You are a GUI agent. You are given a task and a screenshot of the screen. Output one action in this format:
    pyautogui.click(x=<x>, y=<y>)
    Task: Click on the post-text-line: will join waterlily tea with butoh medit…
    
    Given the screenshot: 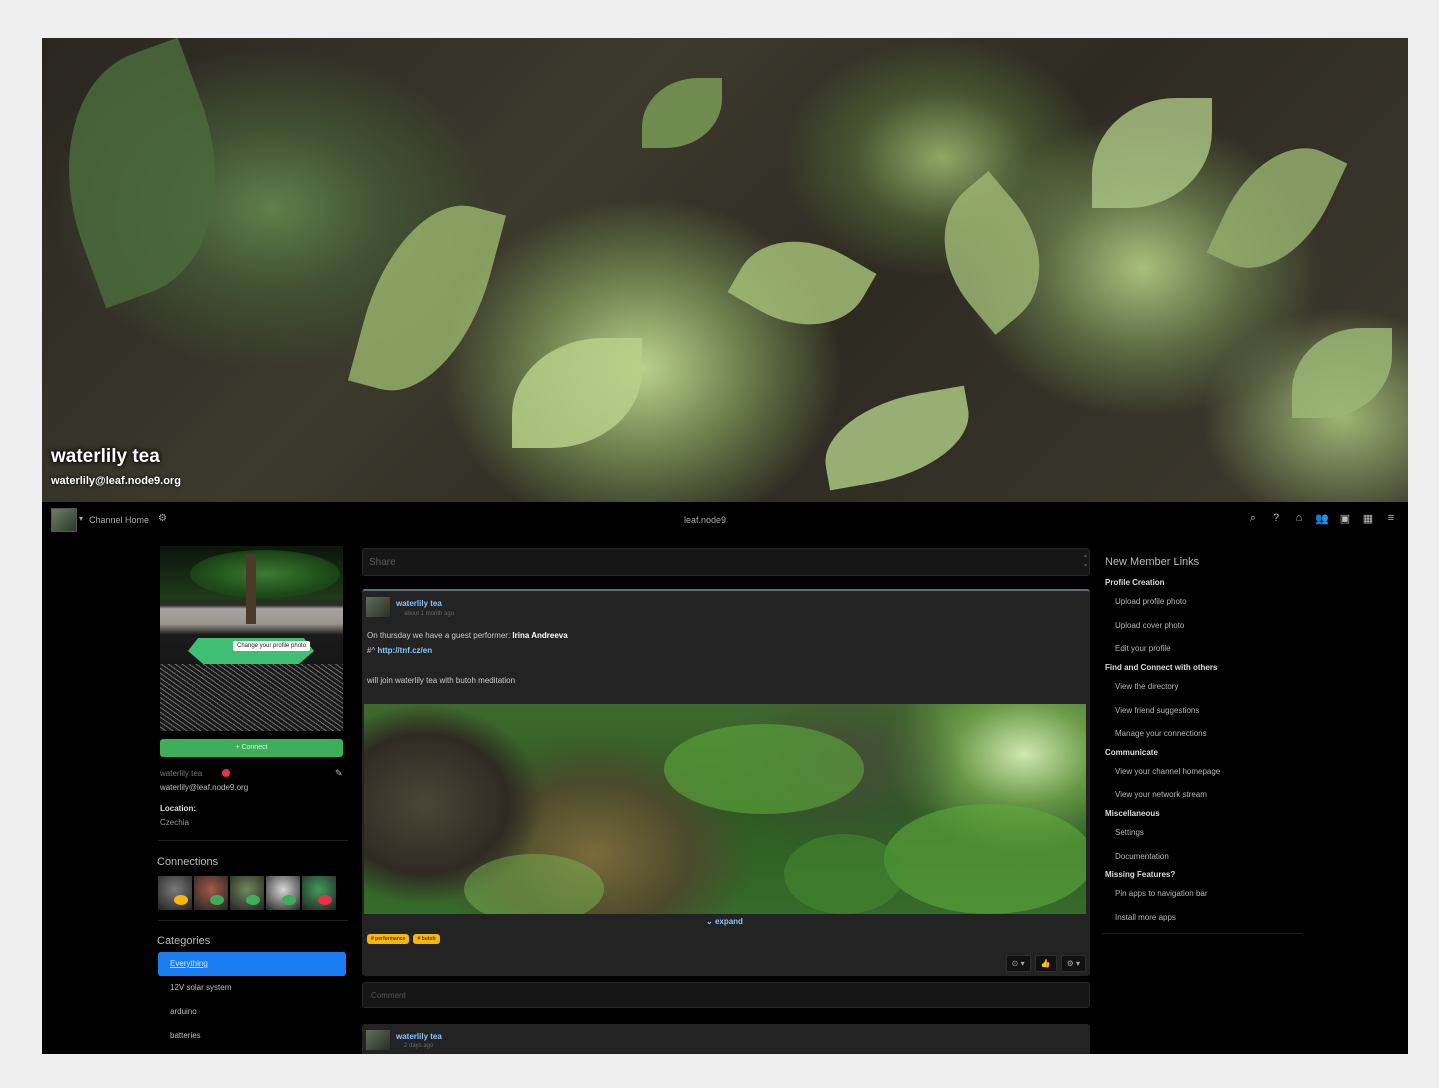 What is the action you would take?
    pyautogui.click(x=441, y=680)
    